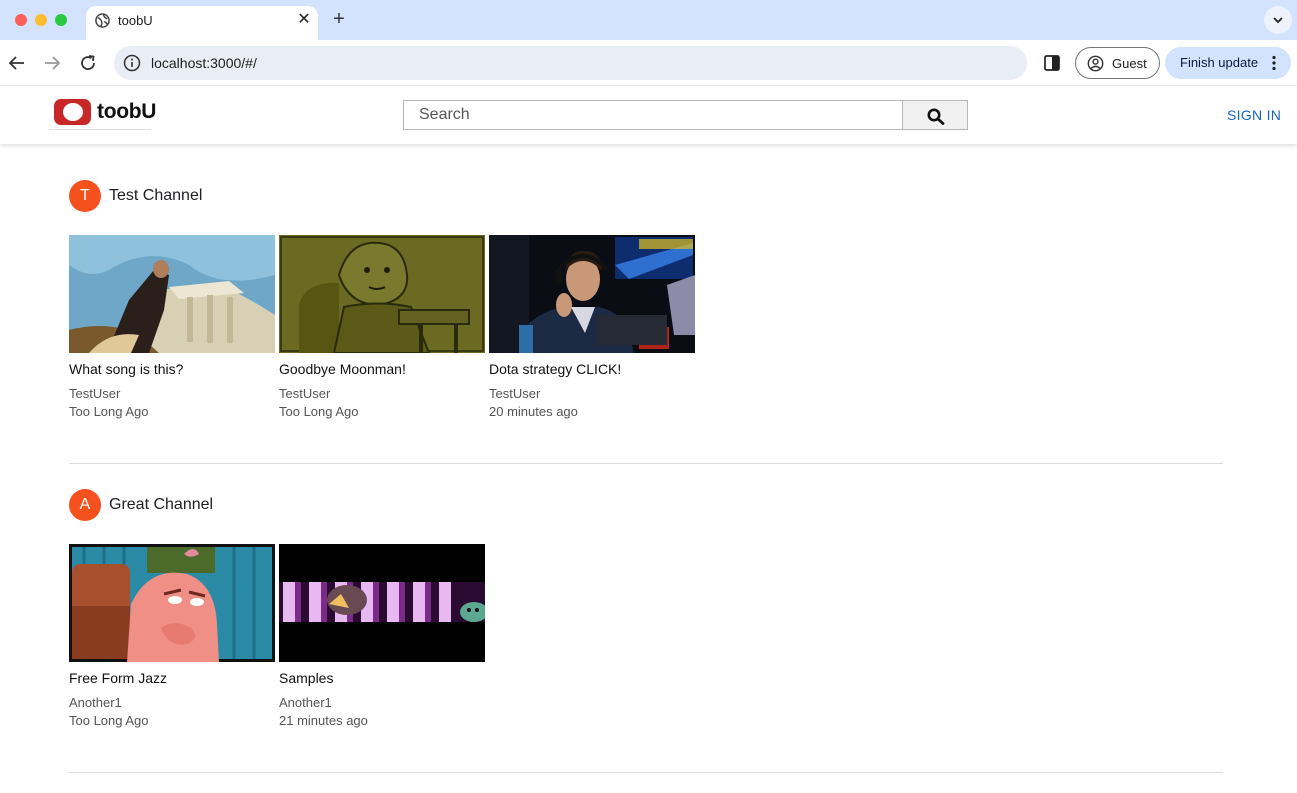 Image resolution: width=1297 pixels, height=793 pixels. Describe the element at coordinates (61, 20) in the screenshot. I see `window-zoom-button` at that location.